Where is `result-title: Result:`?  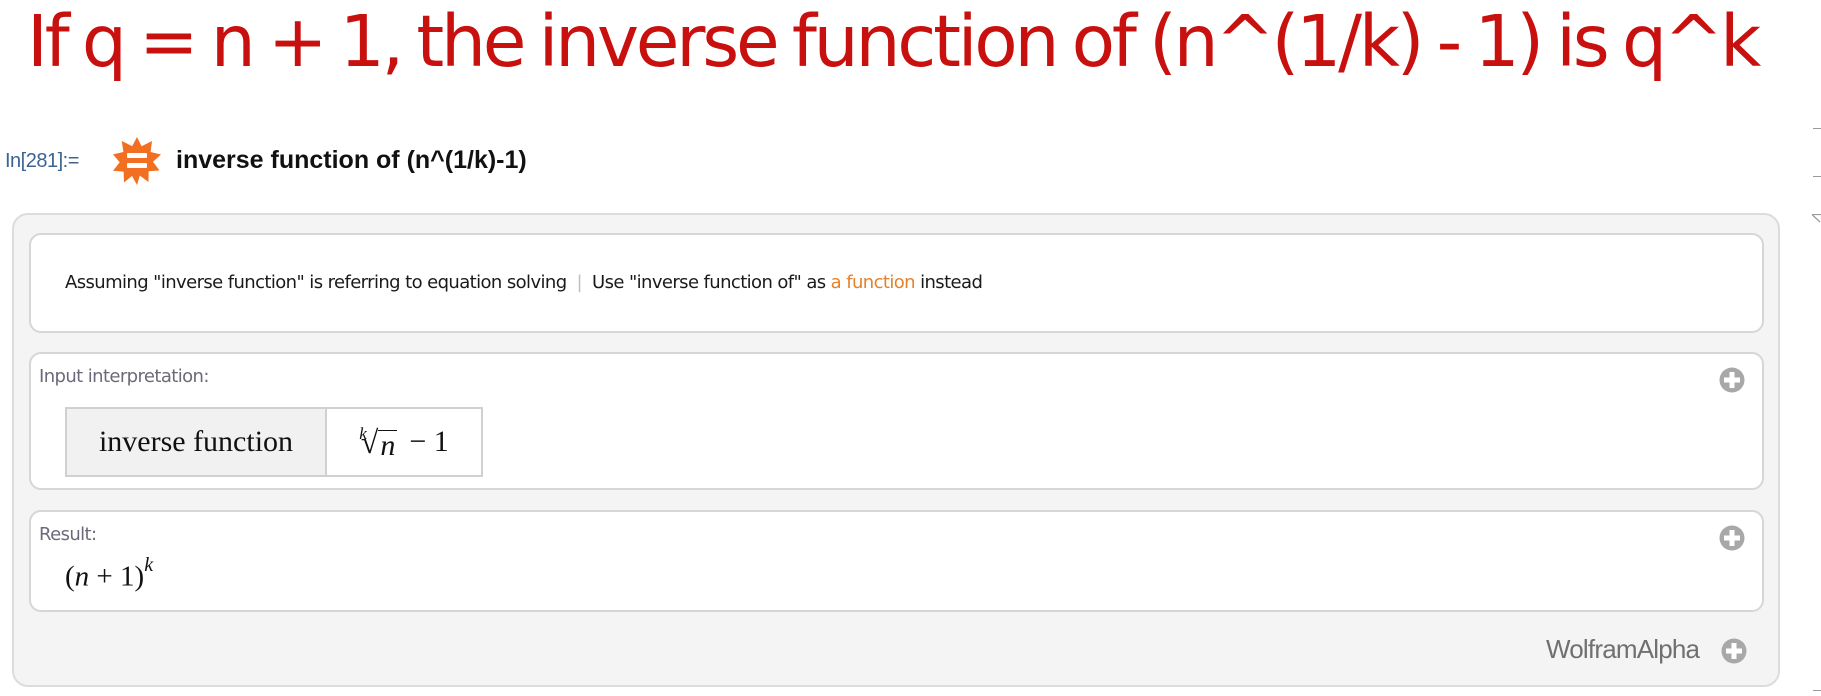
result-title: Result: is located at coordinates (68, 534).